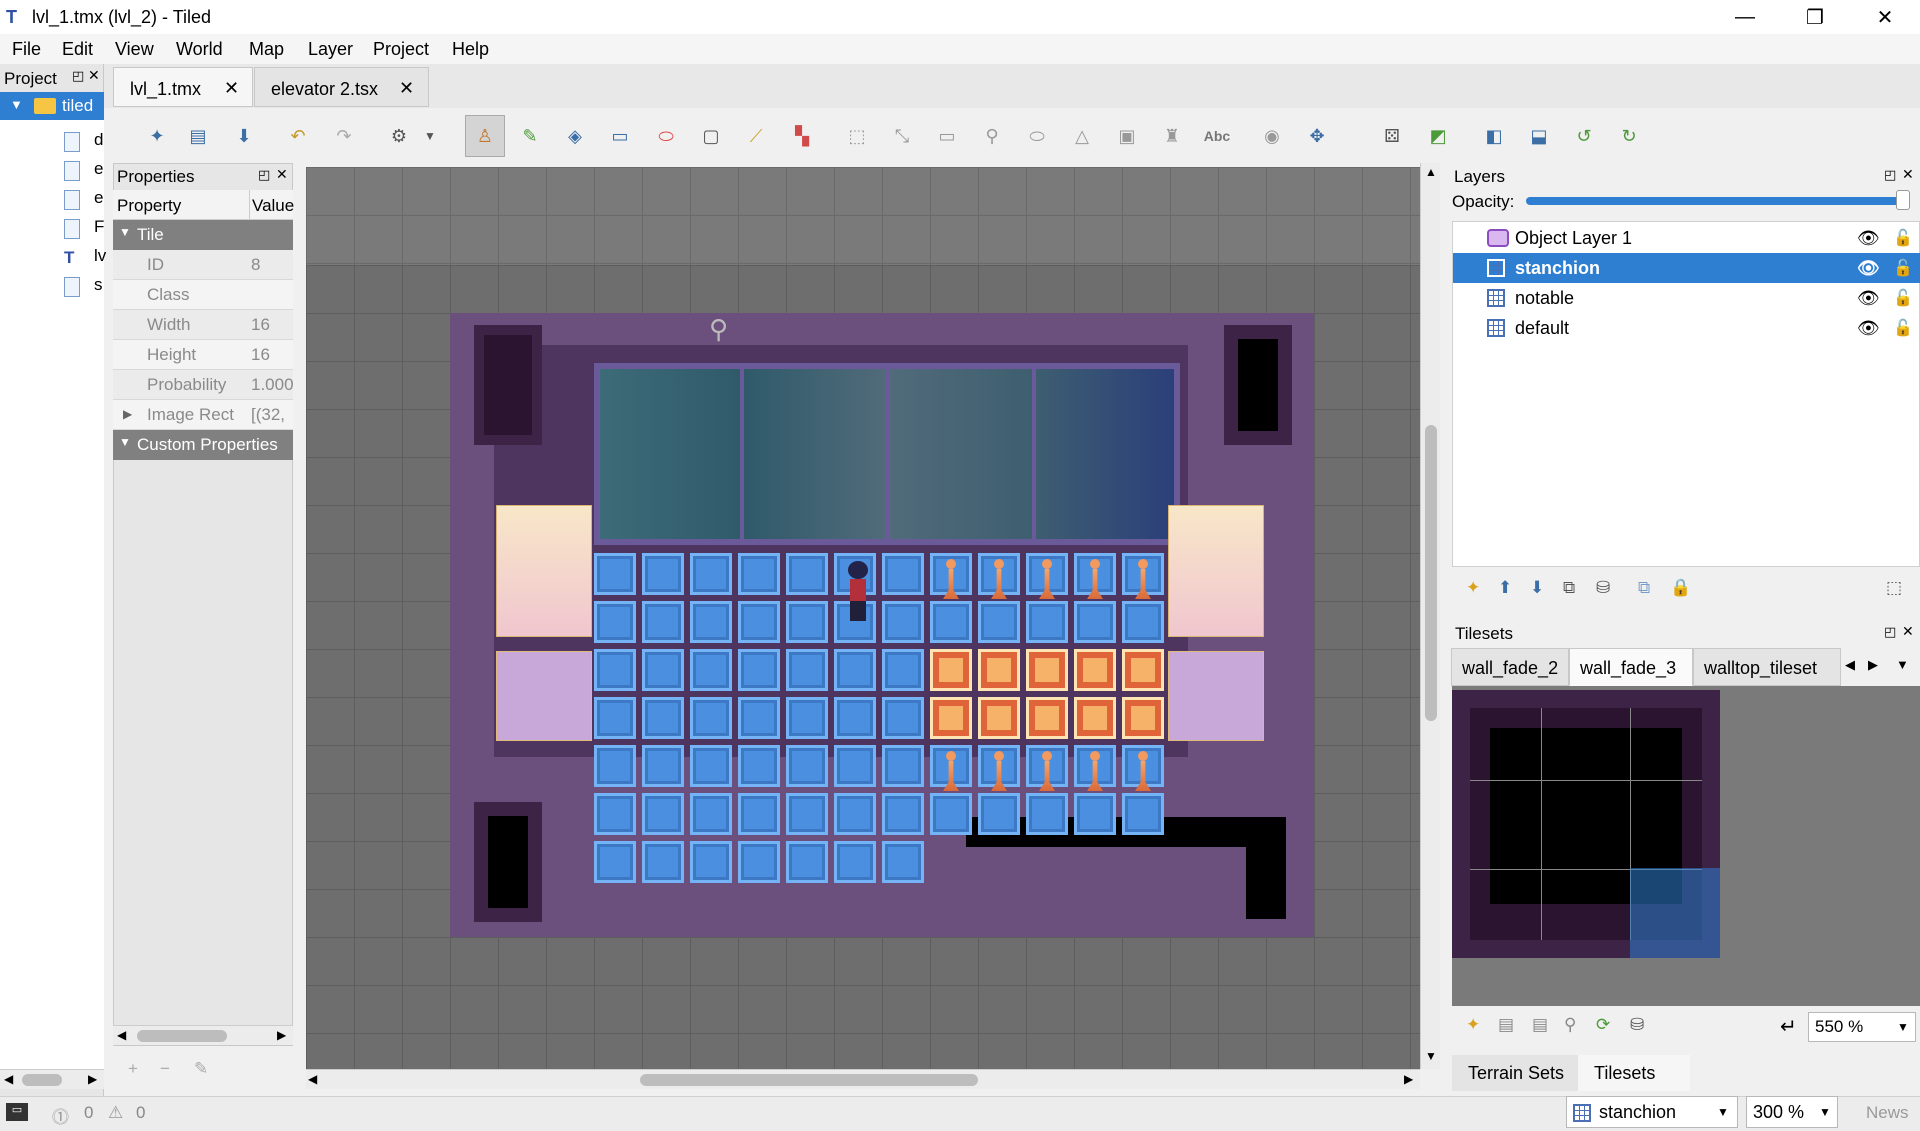 This screenshot has height=1131, width=1920. Describe the element at coordinates (857, 136) in the screenshot. I see `select-objects-icon: ⬚` at that location.